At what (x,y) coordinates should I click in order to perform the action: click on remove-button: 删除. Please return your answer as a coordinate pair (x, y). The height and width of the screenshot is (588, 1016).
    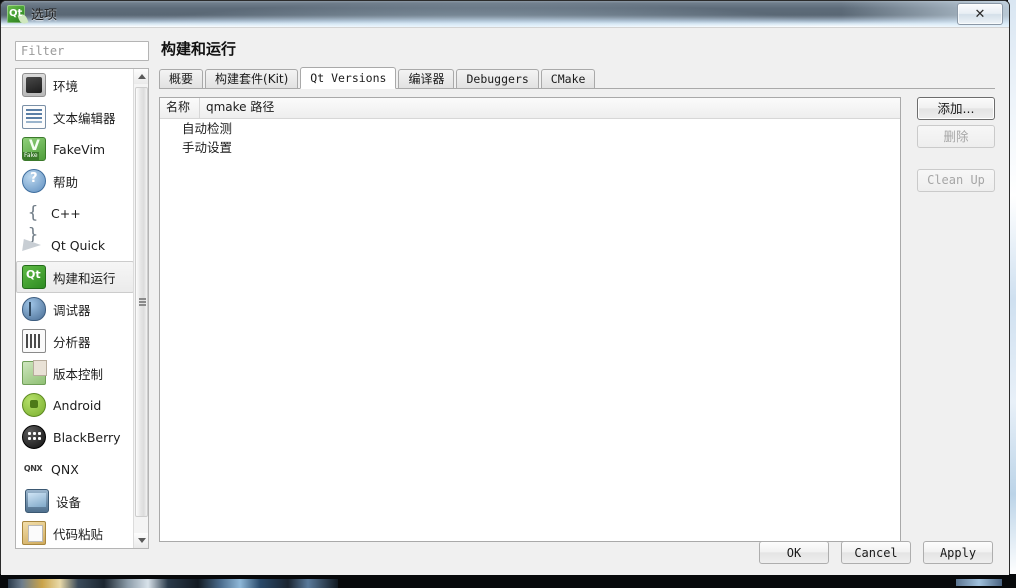
    Looking at the image, I should click on (956, 136).